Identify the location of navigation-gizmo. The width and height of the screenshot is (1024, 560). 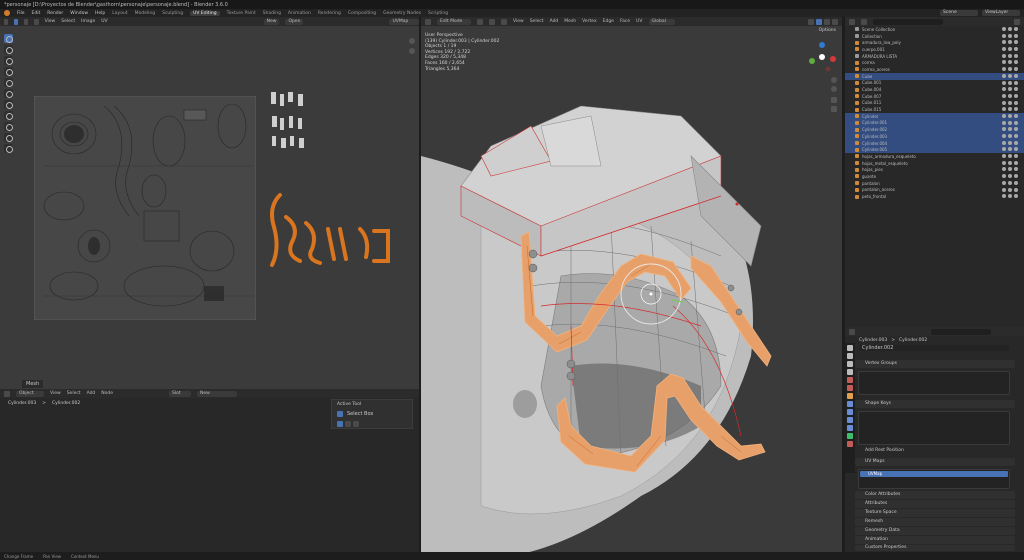
(822, 57).